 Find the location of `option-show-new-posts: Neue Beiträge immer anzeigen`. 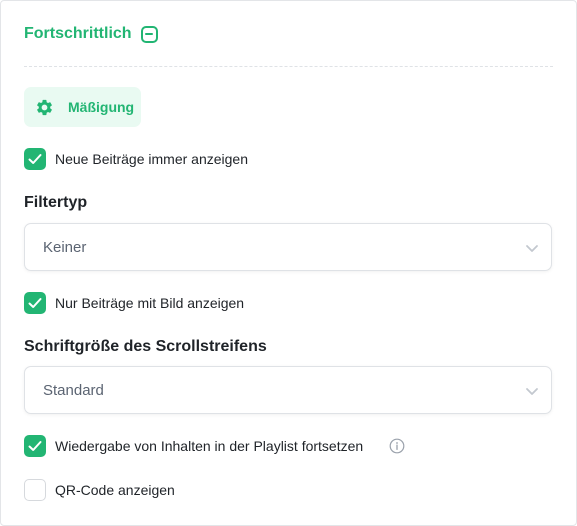

option-show-new-posts: Neue Beiträge immer anzeigen is located at coordinates (136, 158).